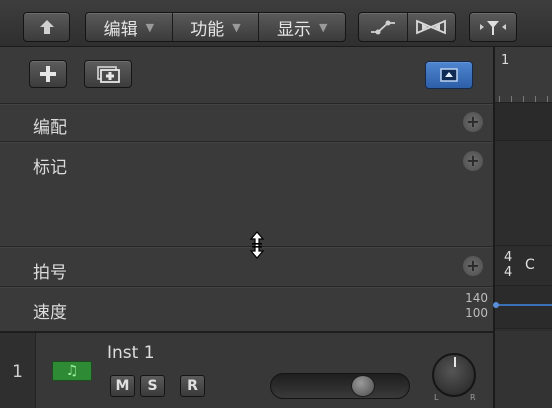 The image size is (552, 408). Describe the element at coordinates (363, 386) in the screenshot. I see `volume-slider-handle` at that location.